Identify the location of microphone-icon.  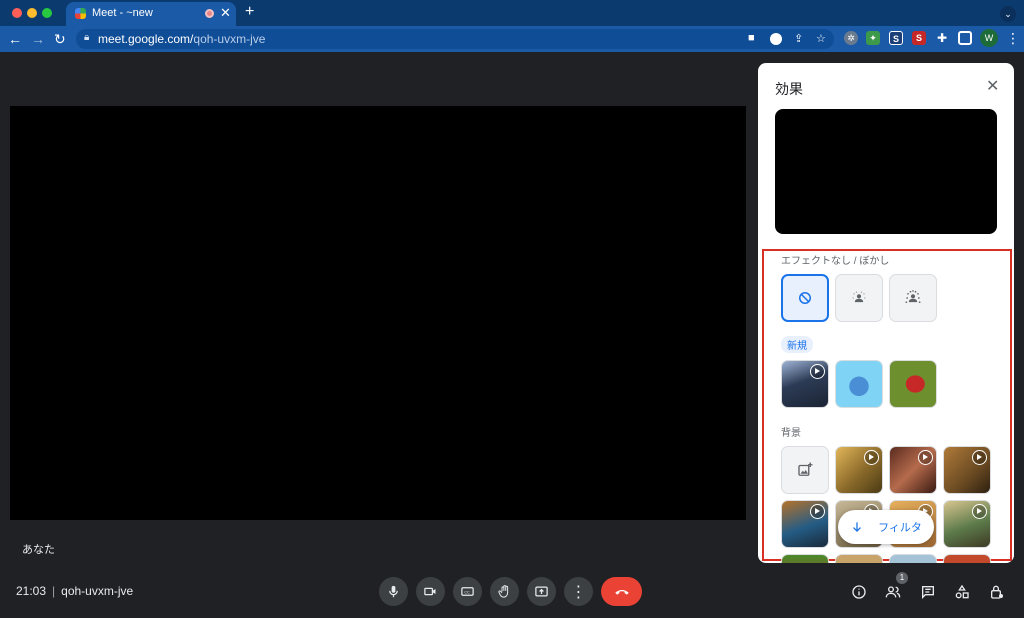
(393, 591).